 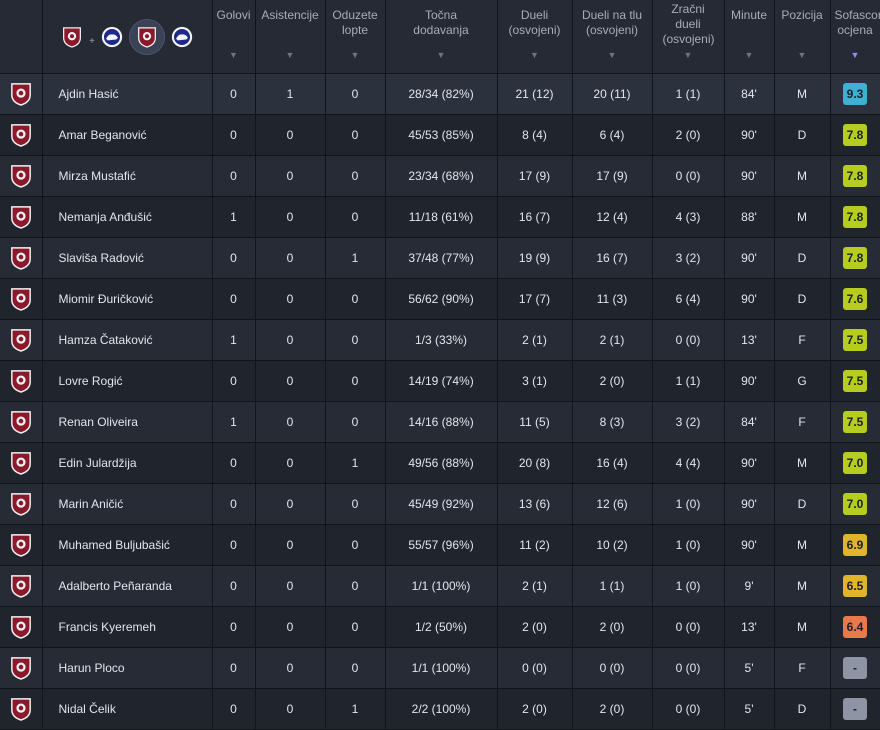 I want to click on rating-badge: 9.3, so click(x=855, y=94).